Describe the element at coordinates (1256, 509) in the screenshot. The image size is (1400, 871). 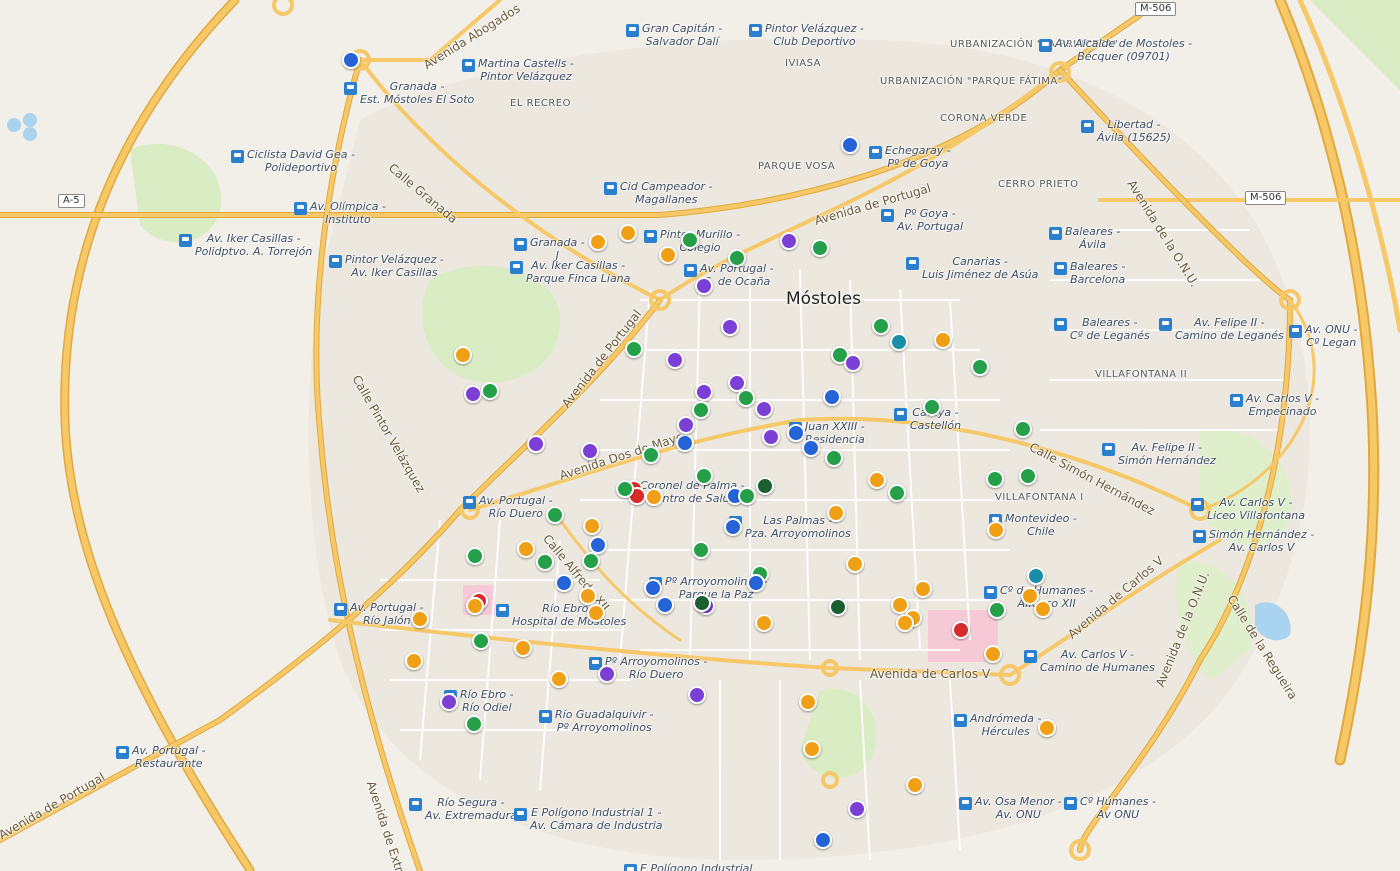
I see `bus-stop-label: Av. Carlos V - Liceo Villafontana` at that location.